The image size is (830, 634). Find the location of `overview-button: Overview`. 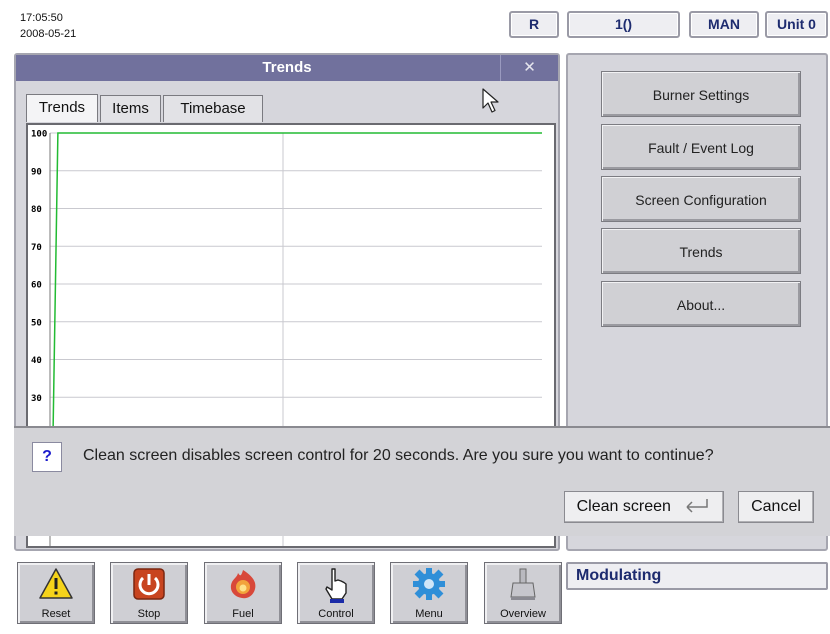

overview-button: Overview is located at coordinates (523, 593).